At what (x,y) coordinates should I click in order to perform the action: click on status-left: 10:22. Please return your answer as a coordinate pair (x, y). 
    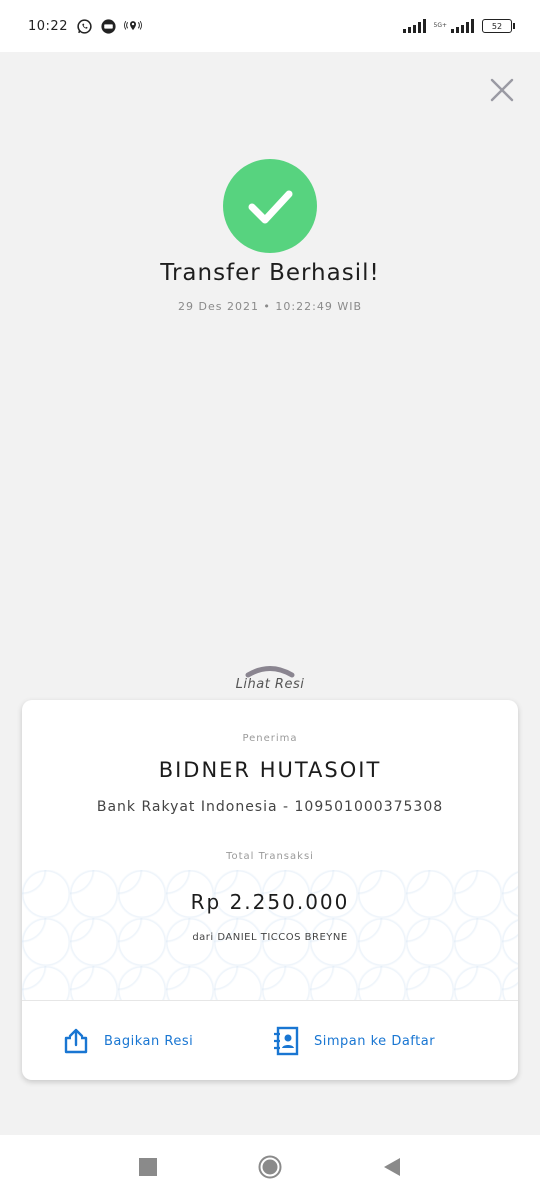
    Looking at the image, I should click on (85, 26).